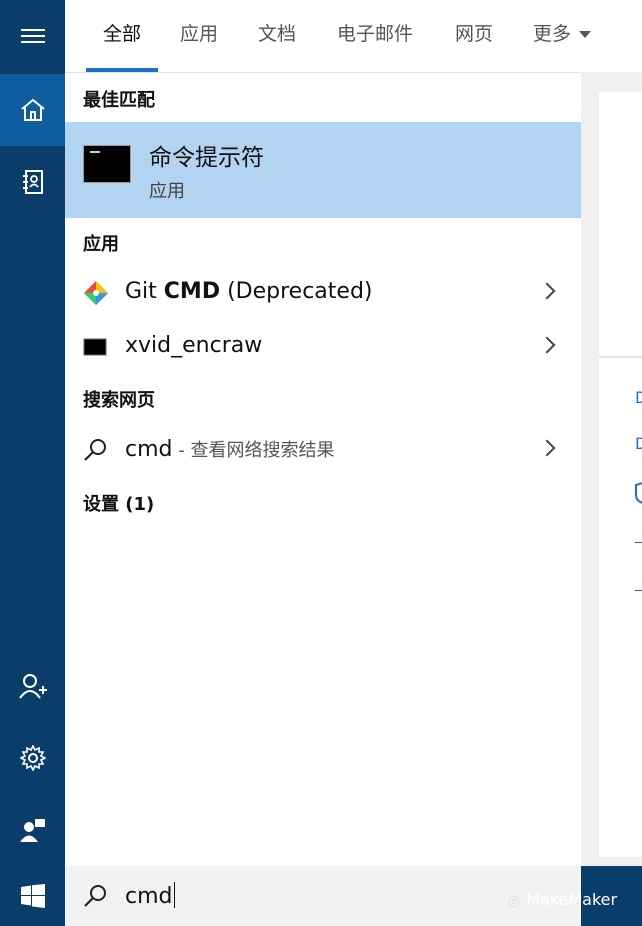 This screenshot has height=926, width=642. I want to click on web-search-result: cmd - 查看网络搜索结果, so click(323, 450).